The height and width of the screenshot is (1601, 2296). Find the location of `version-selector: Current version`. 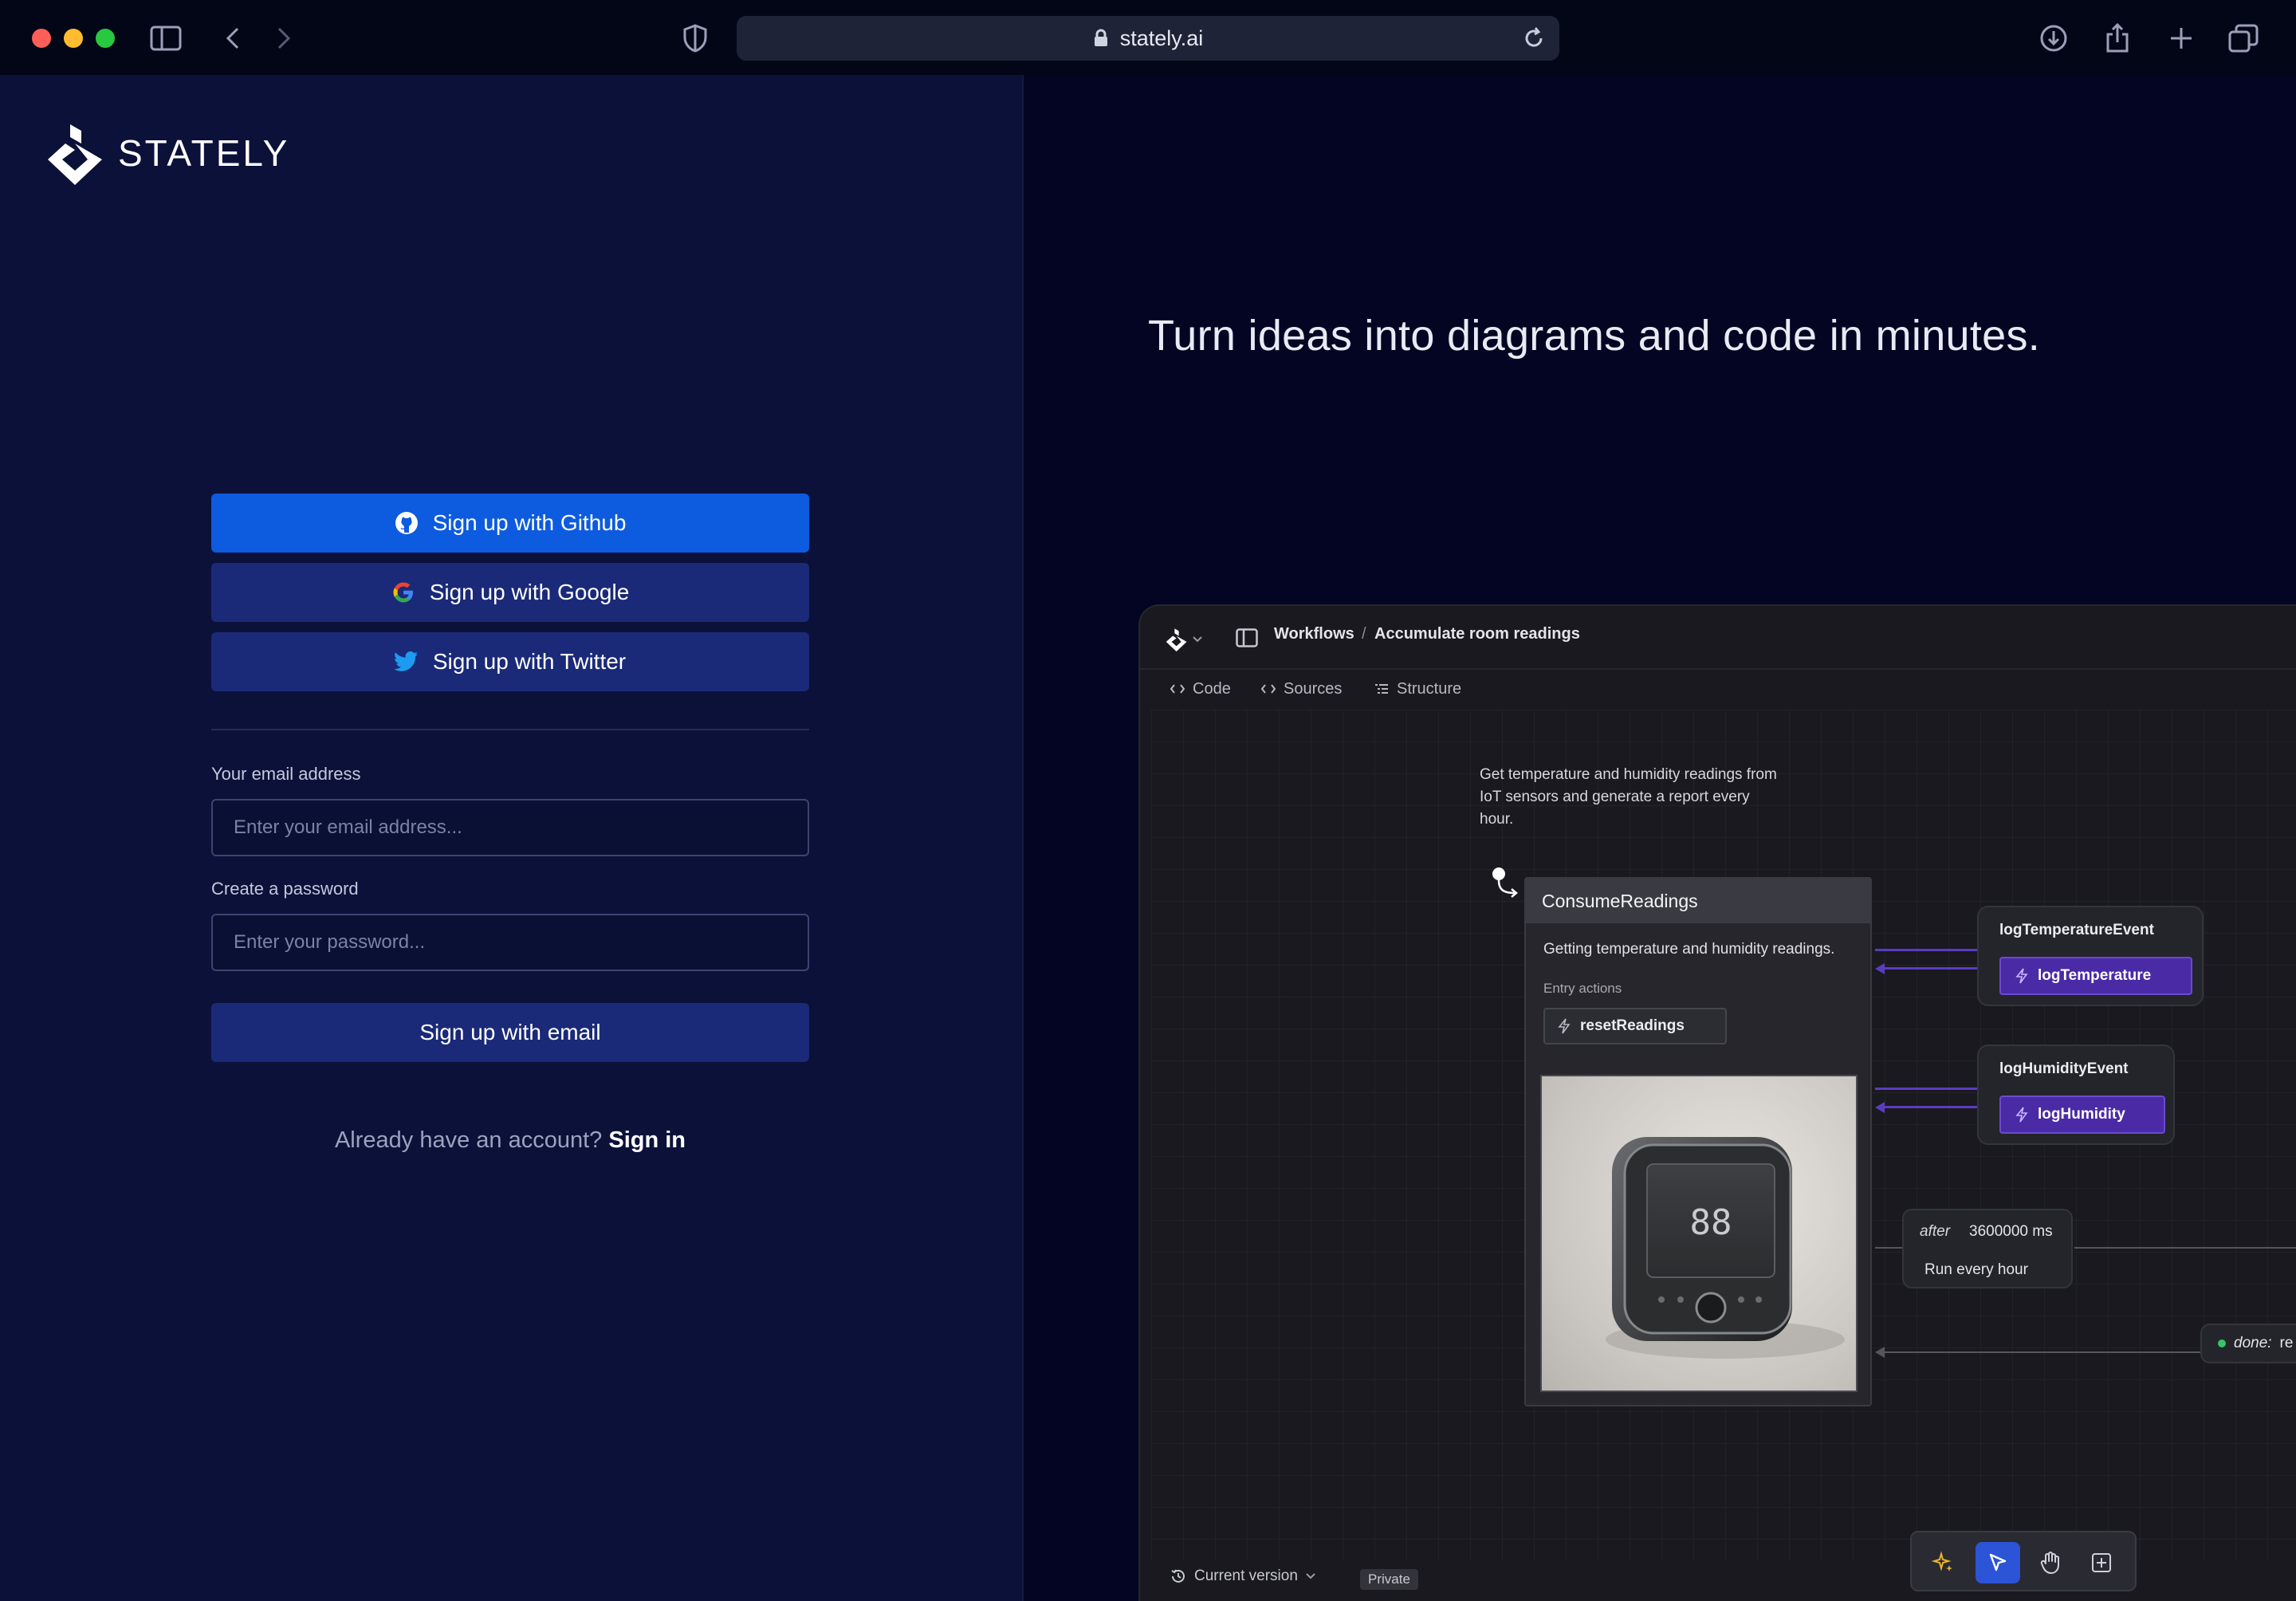

version-selector: Current version is located at coordinates (1242, 1576).